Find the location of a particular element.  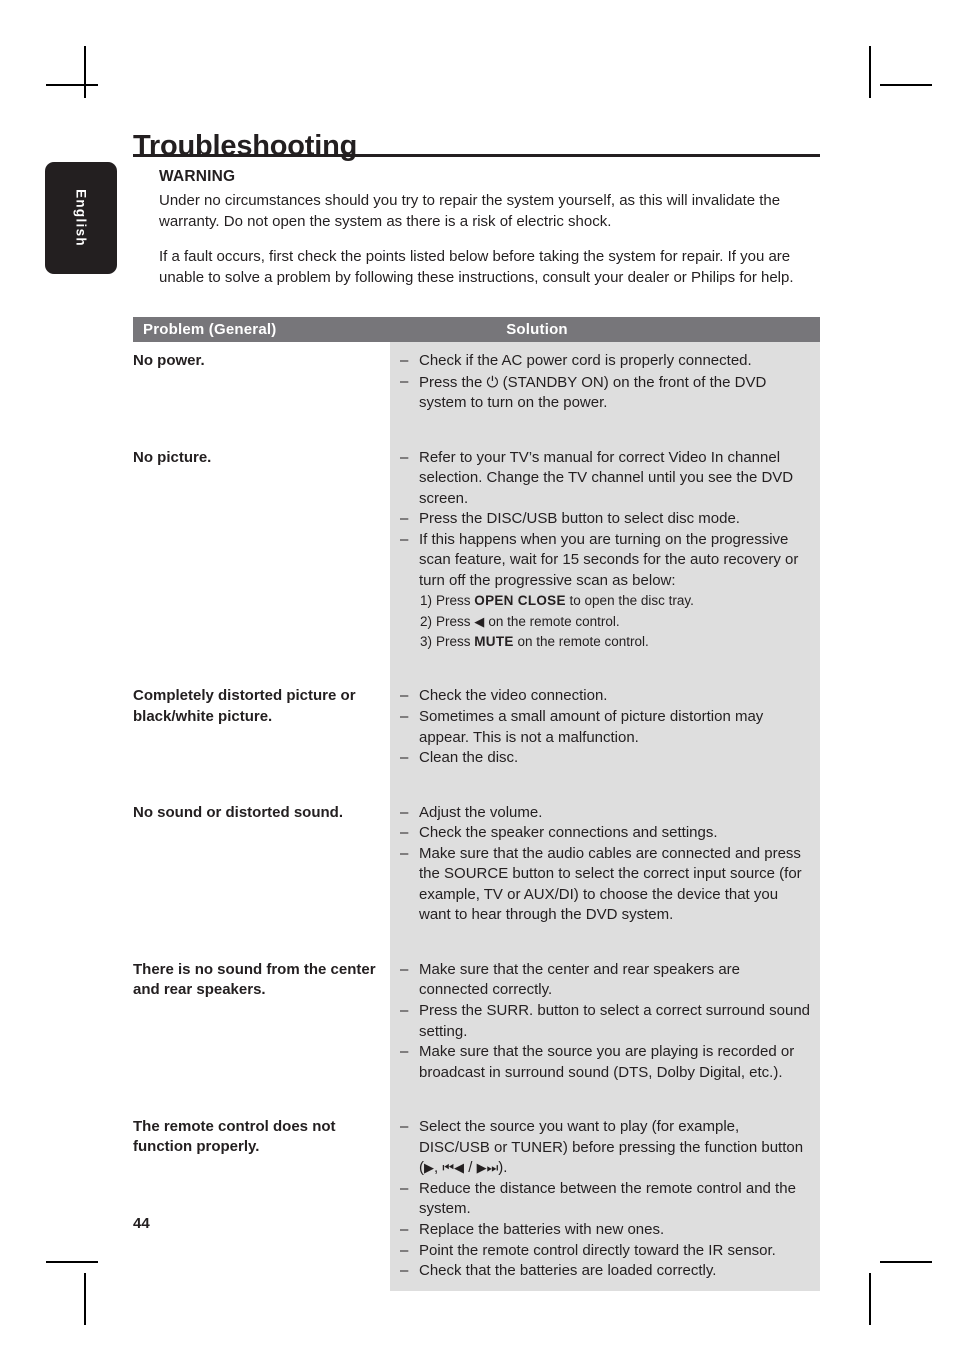

step-number: 2) is located at coordinates (425, 621).